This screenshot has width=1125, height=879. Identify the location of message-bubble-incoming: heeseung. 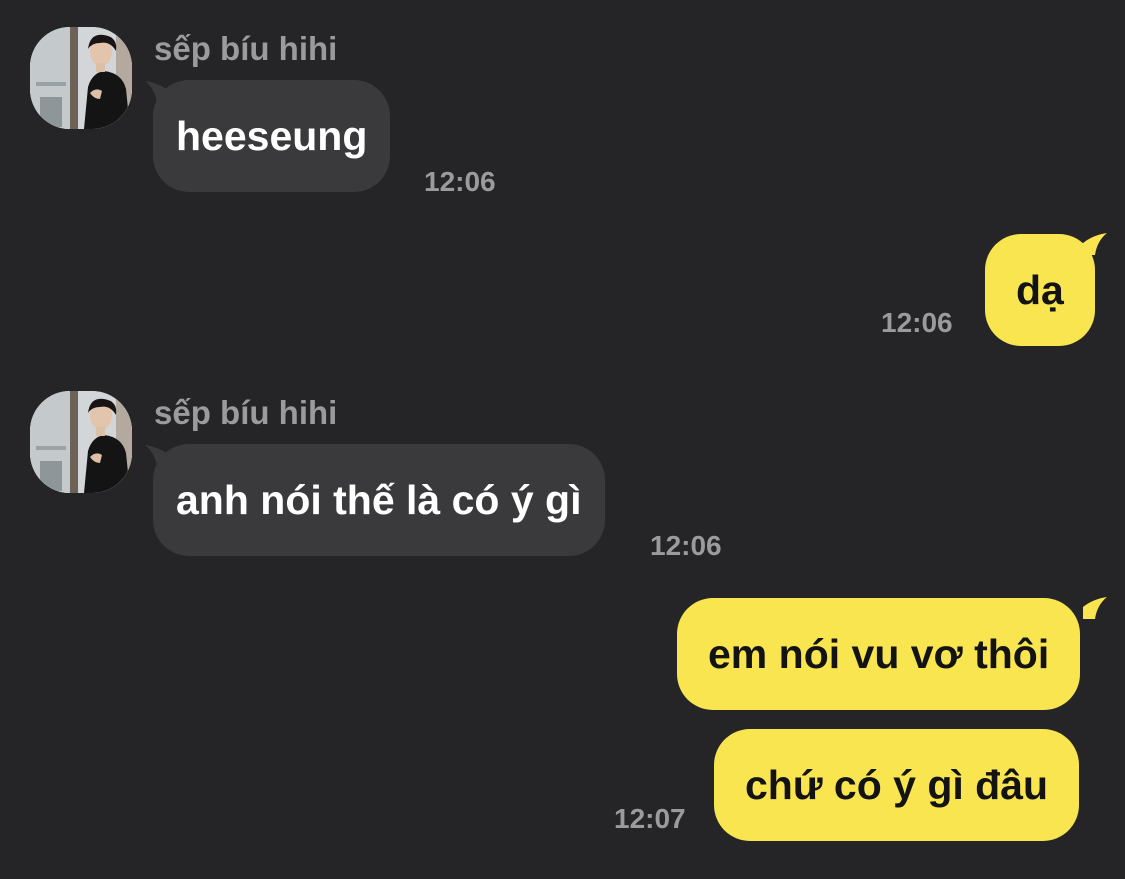
(272, 136).